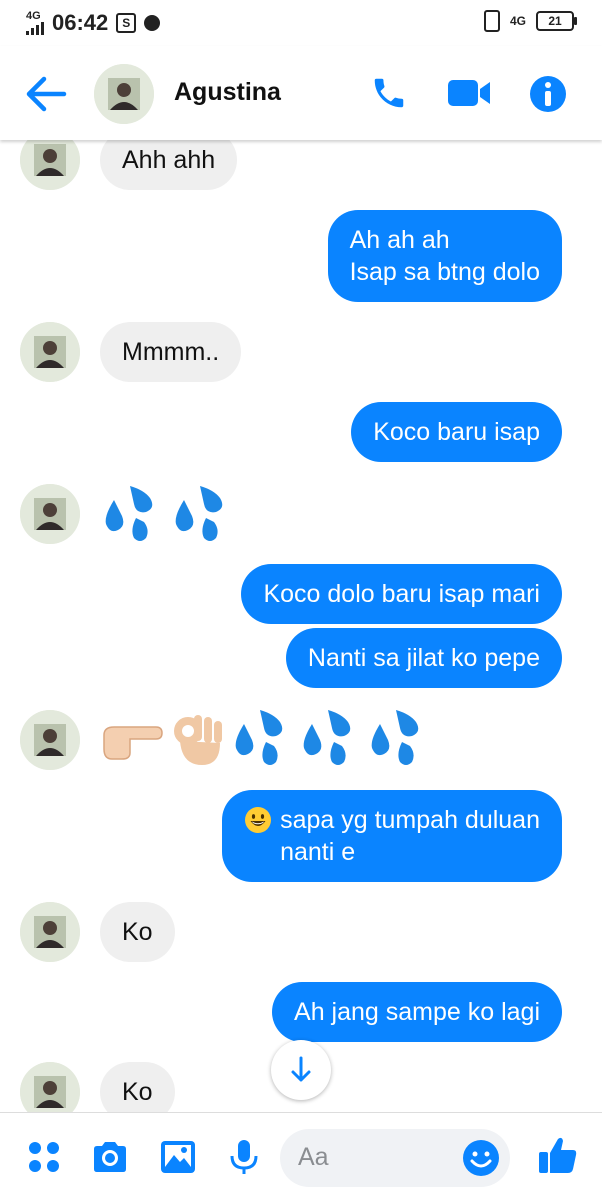 This screenshot has width=602, height=1201. I want to click on network-type-right: 4G, so click(517, 21).